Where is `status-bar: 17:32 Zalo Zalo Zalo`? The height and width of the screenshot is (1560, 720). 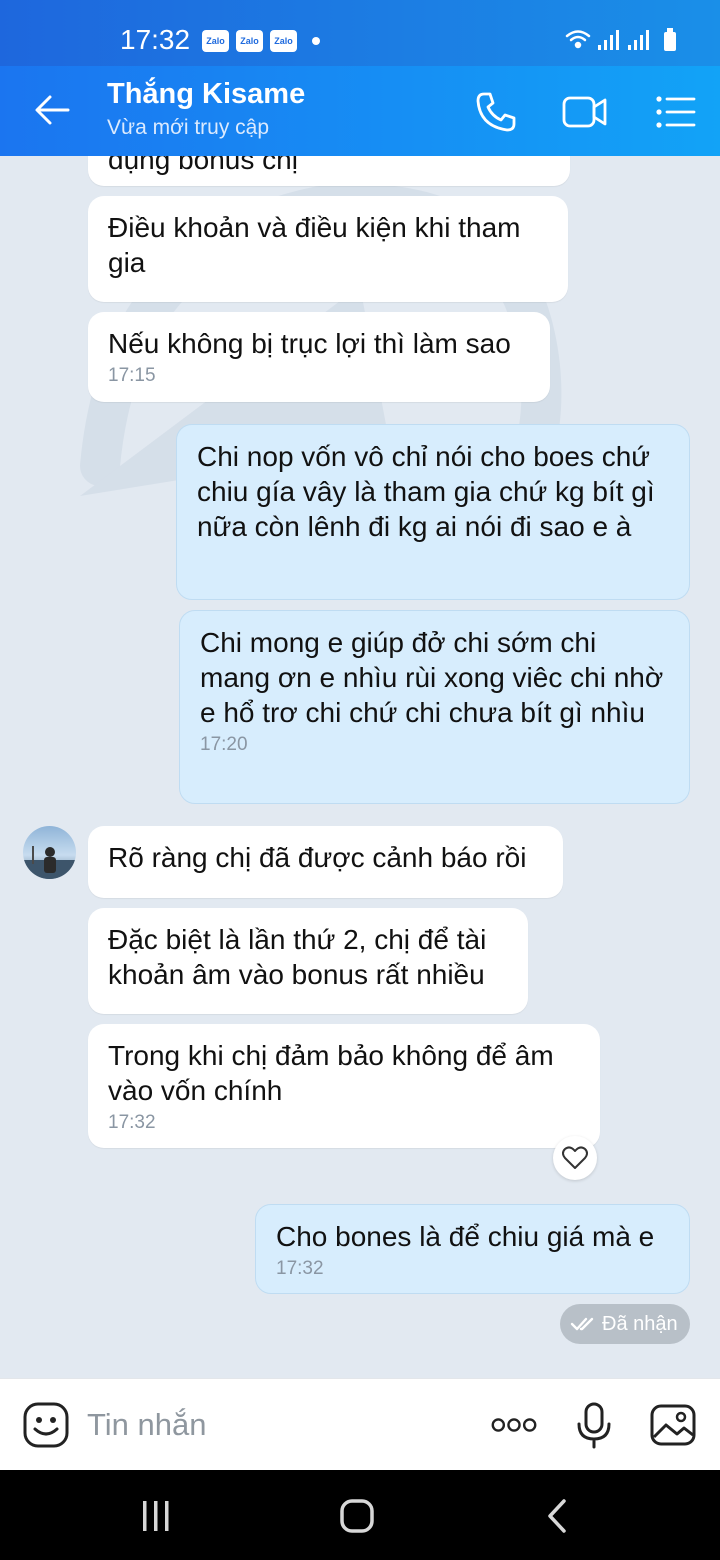
status-bar: 17:32 Zalo Zalo Zalo is located at coordinates (360, 33).